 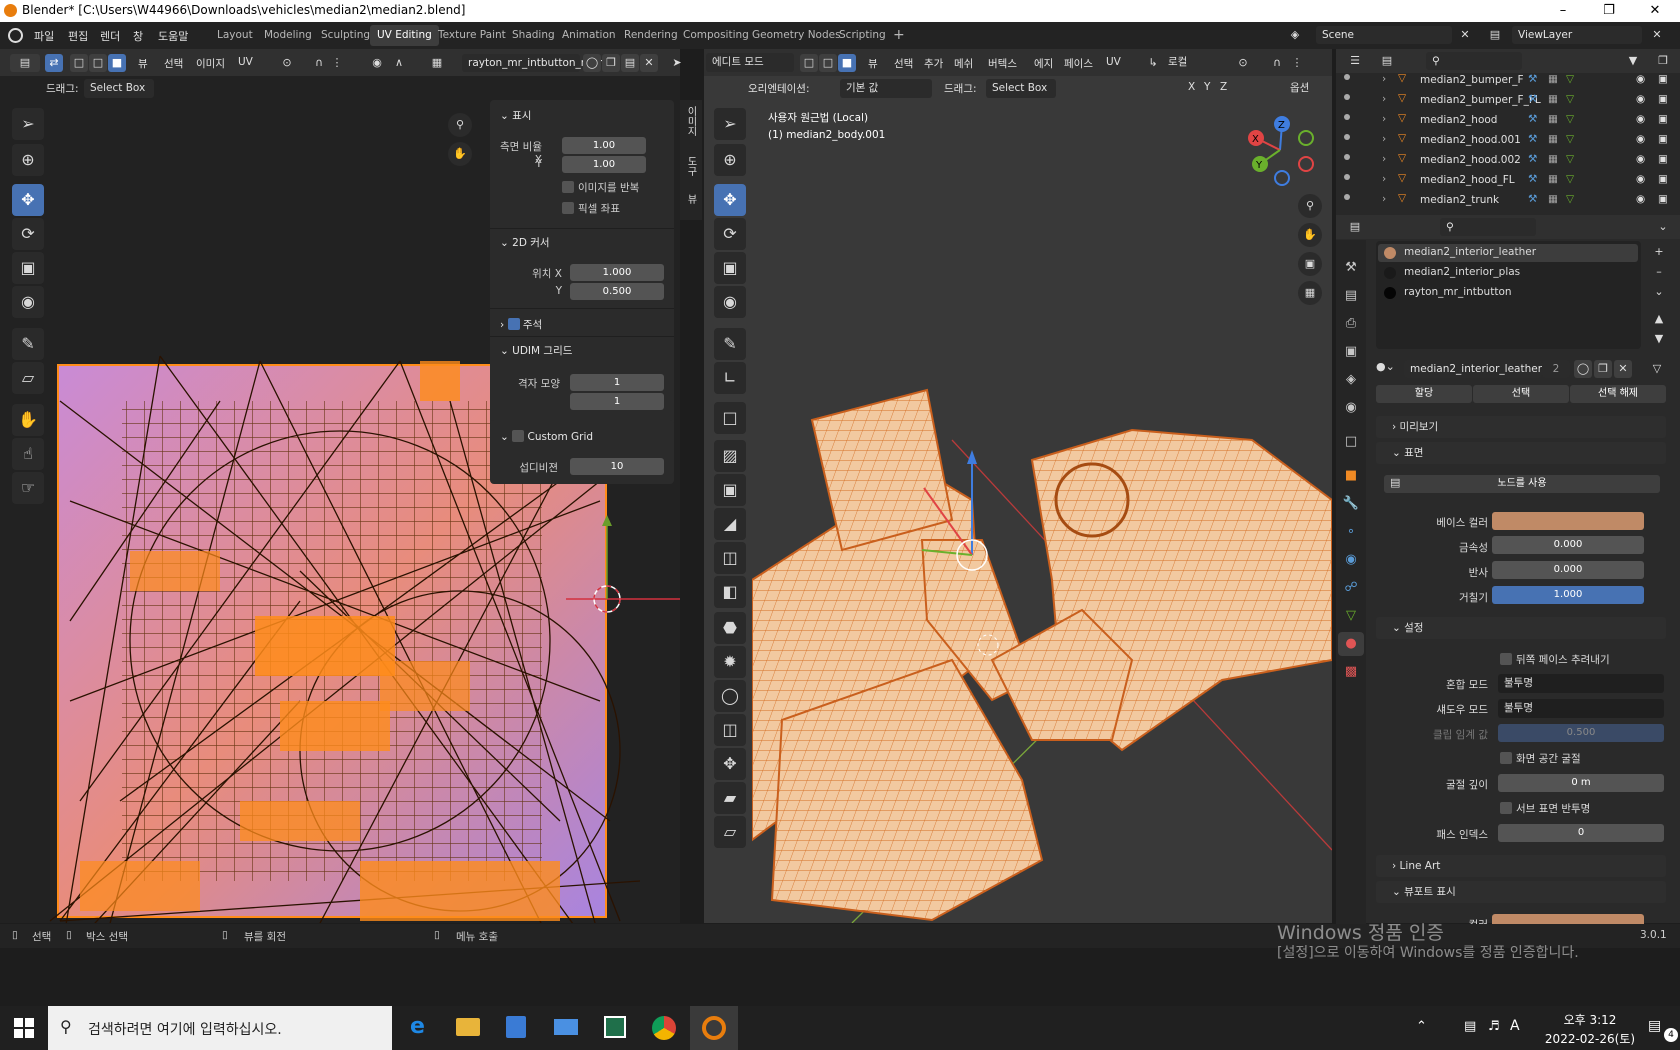 What do you see at coordinates (651, 35) in the screenshot?
I see `tab-rendering: Rendering` at bounding box center [651, 35].